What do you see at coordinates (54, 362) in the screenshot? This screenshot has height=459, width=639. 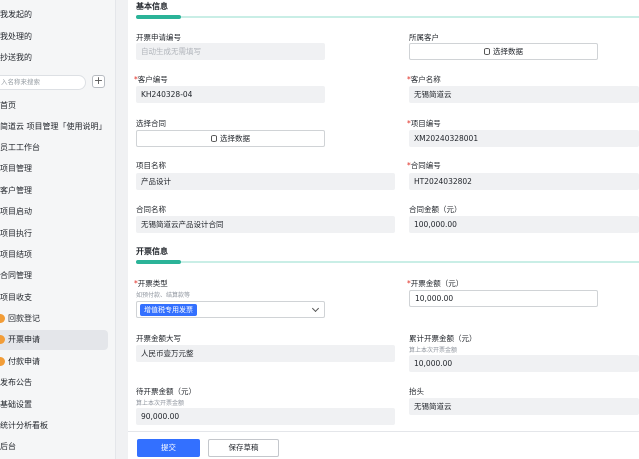 I see `sidebar-item-payment-request: 付款申请` at bounding box center [54, 362].